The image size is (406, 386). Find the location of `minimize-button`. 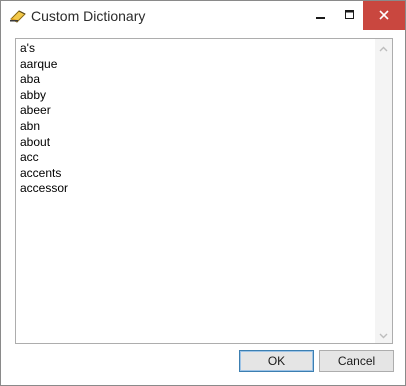

minimize-button is located at coordinates (321, 15).